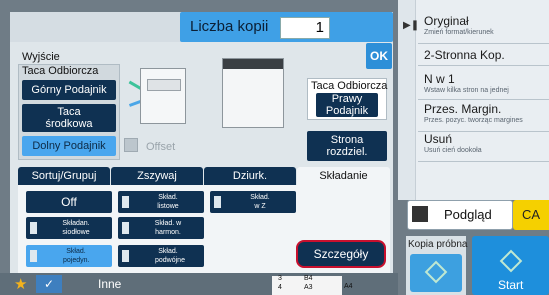  I want to click on fold-letter-icon, so click(125, 202).